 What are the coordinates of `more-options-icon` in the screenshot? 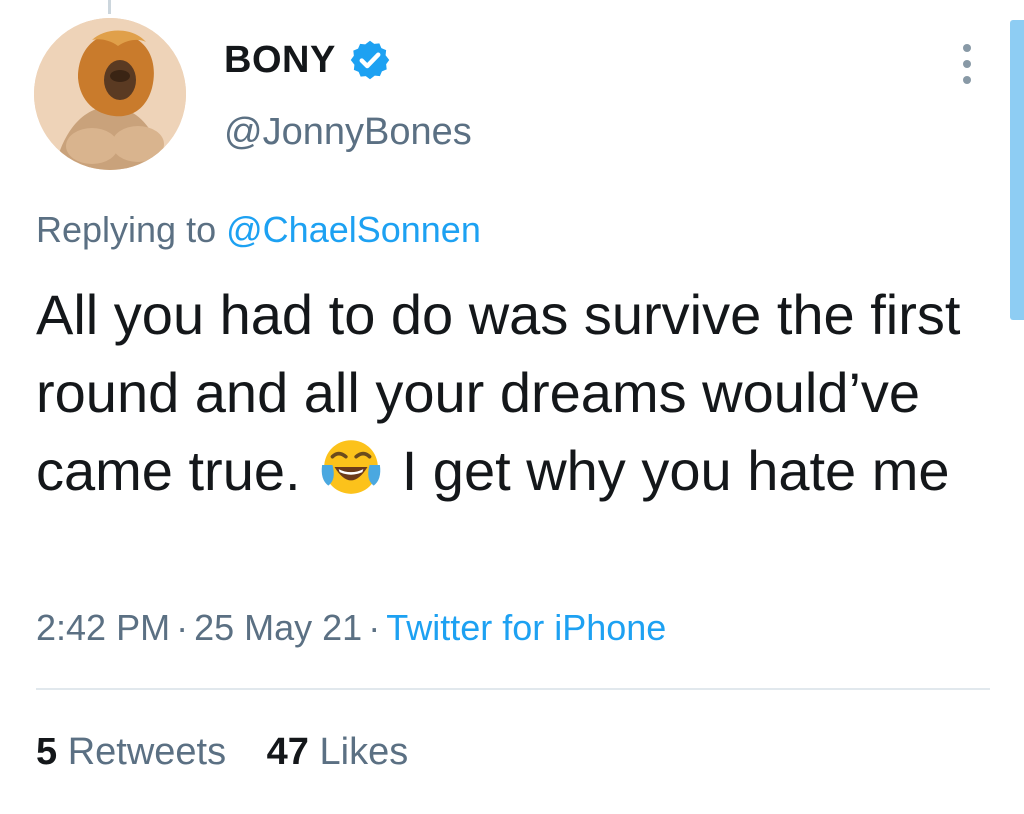 It's located at (967, 64).